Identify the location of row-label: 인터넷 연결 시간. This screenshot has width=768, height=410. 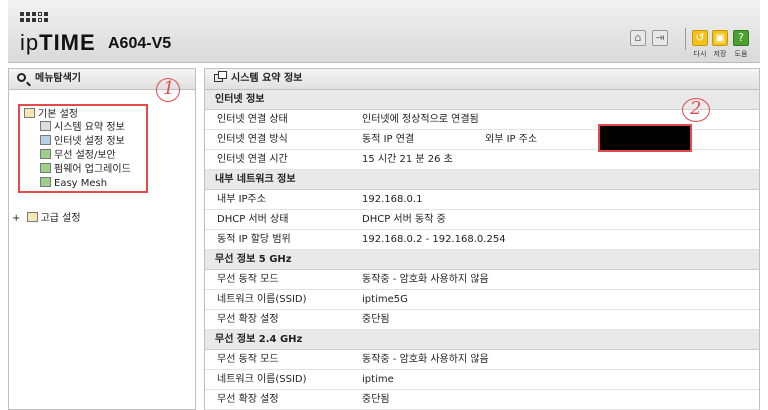
(252, 159).